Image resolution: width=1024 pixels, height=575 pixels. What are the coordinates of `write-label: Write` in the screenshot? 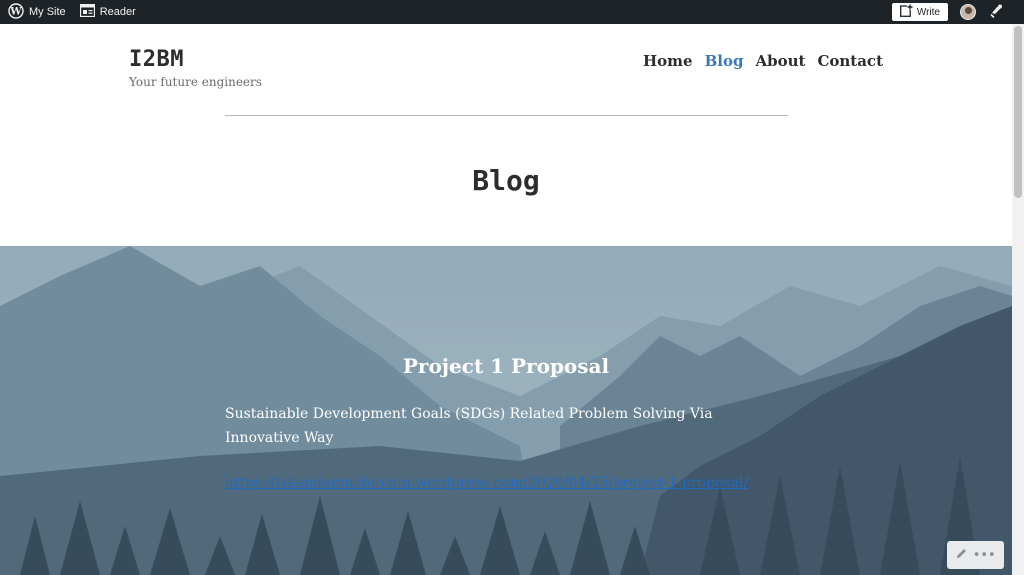 It's located at (928, 12).